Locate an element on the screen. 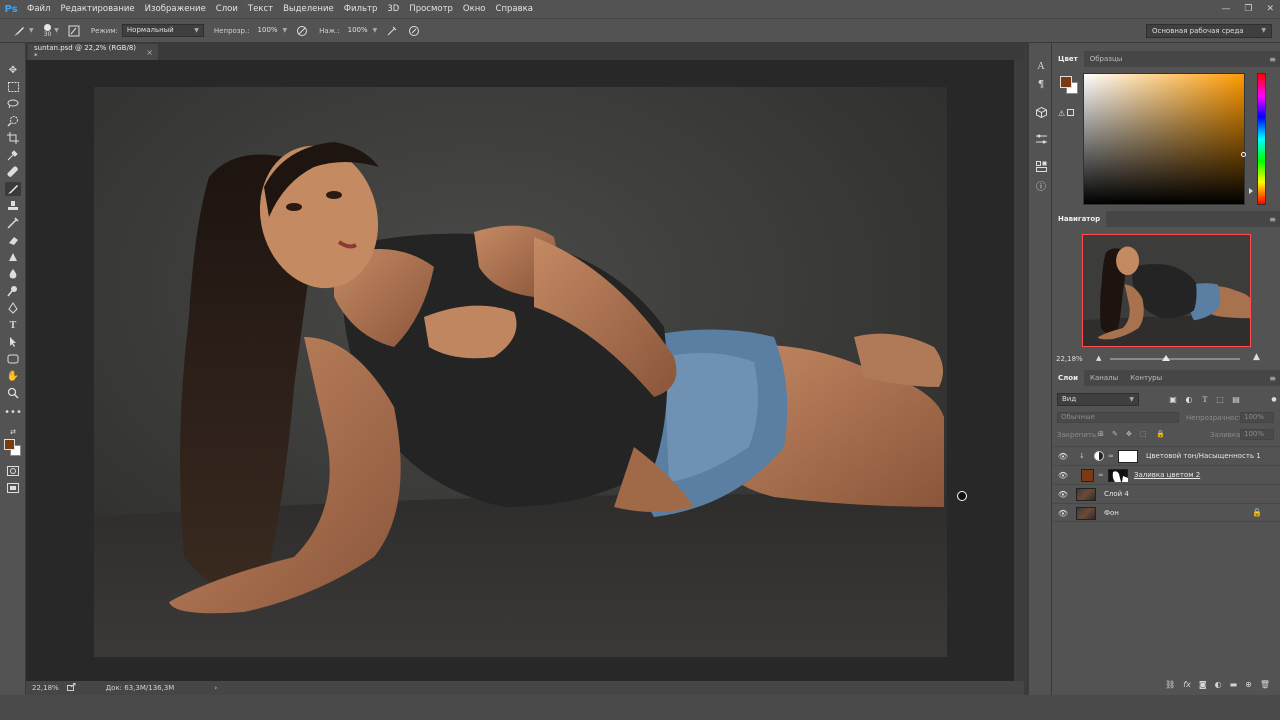  layer-opacity-field: 100% is located at coordinates (1257, 417).